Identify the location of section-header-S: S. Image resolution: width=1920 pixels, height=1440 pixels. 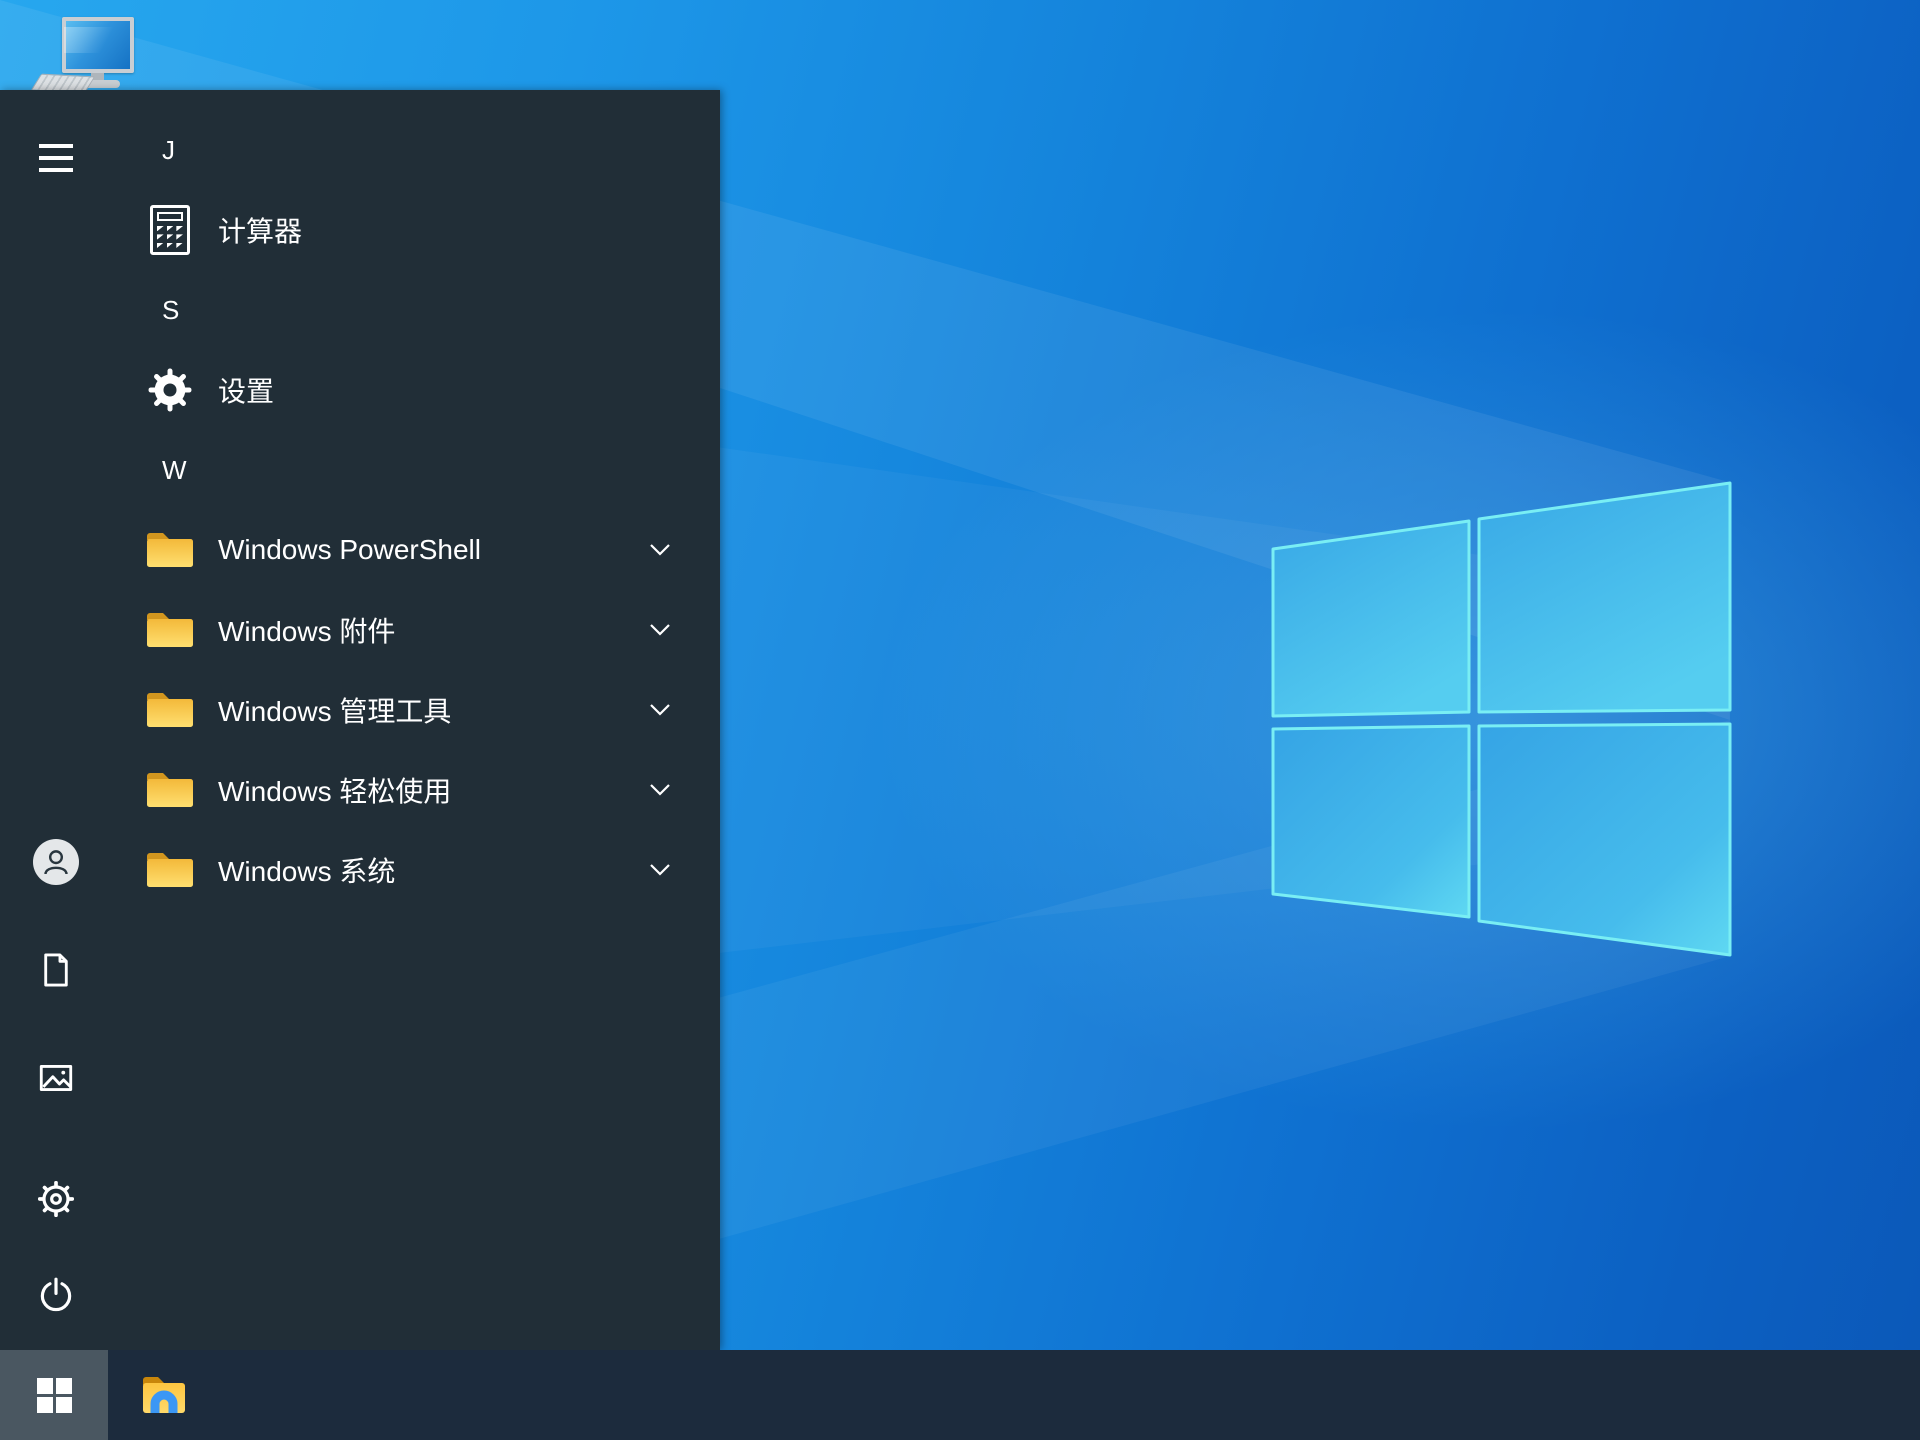
(360, 310).